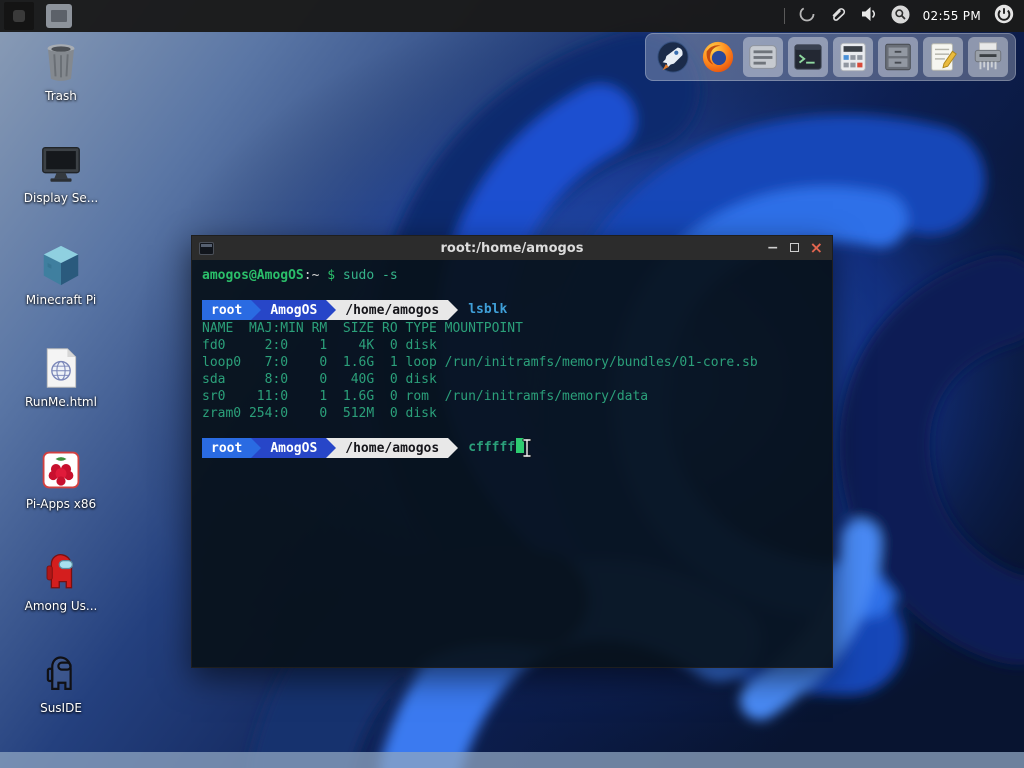  What do you see at coordinates (1004, 16) in the screenshot?
I see `power-icon` at bounding box center [1004, 16].